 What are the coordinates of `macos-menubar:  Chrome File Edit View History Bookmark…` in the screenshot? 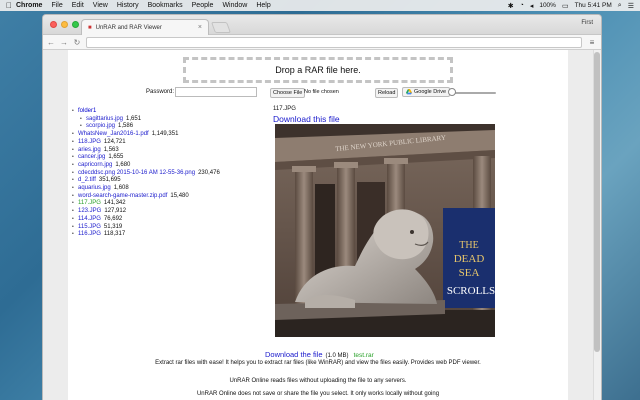 It's located at (320, 5).